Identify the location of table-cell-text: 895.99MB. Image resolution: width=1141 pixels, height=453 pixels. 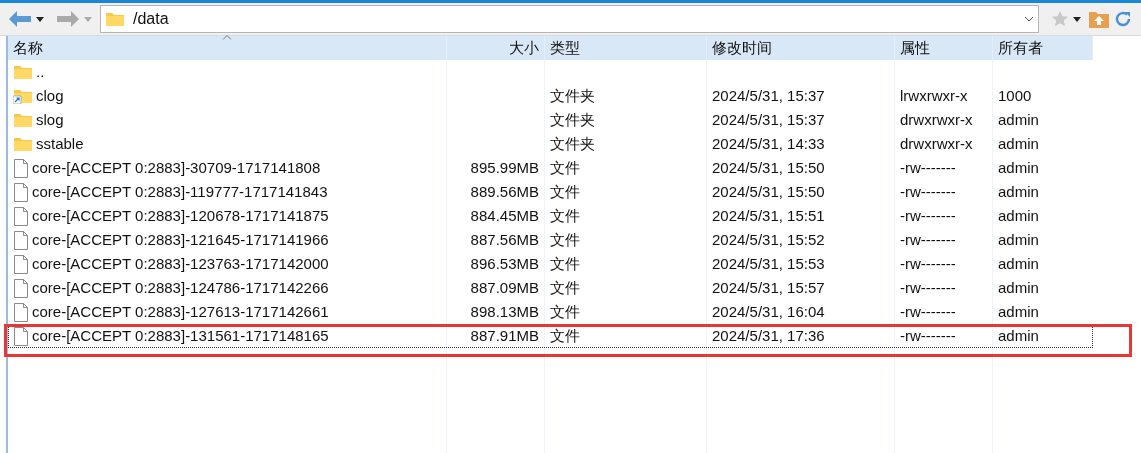
(504, 167).